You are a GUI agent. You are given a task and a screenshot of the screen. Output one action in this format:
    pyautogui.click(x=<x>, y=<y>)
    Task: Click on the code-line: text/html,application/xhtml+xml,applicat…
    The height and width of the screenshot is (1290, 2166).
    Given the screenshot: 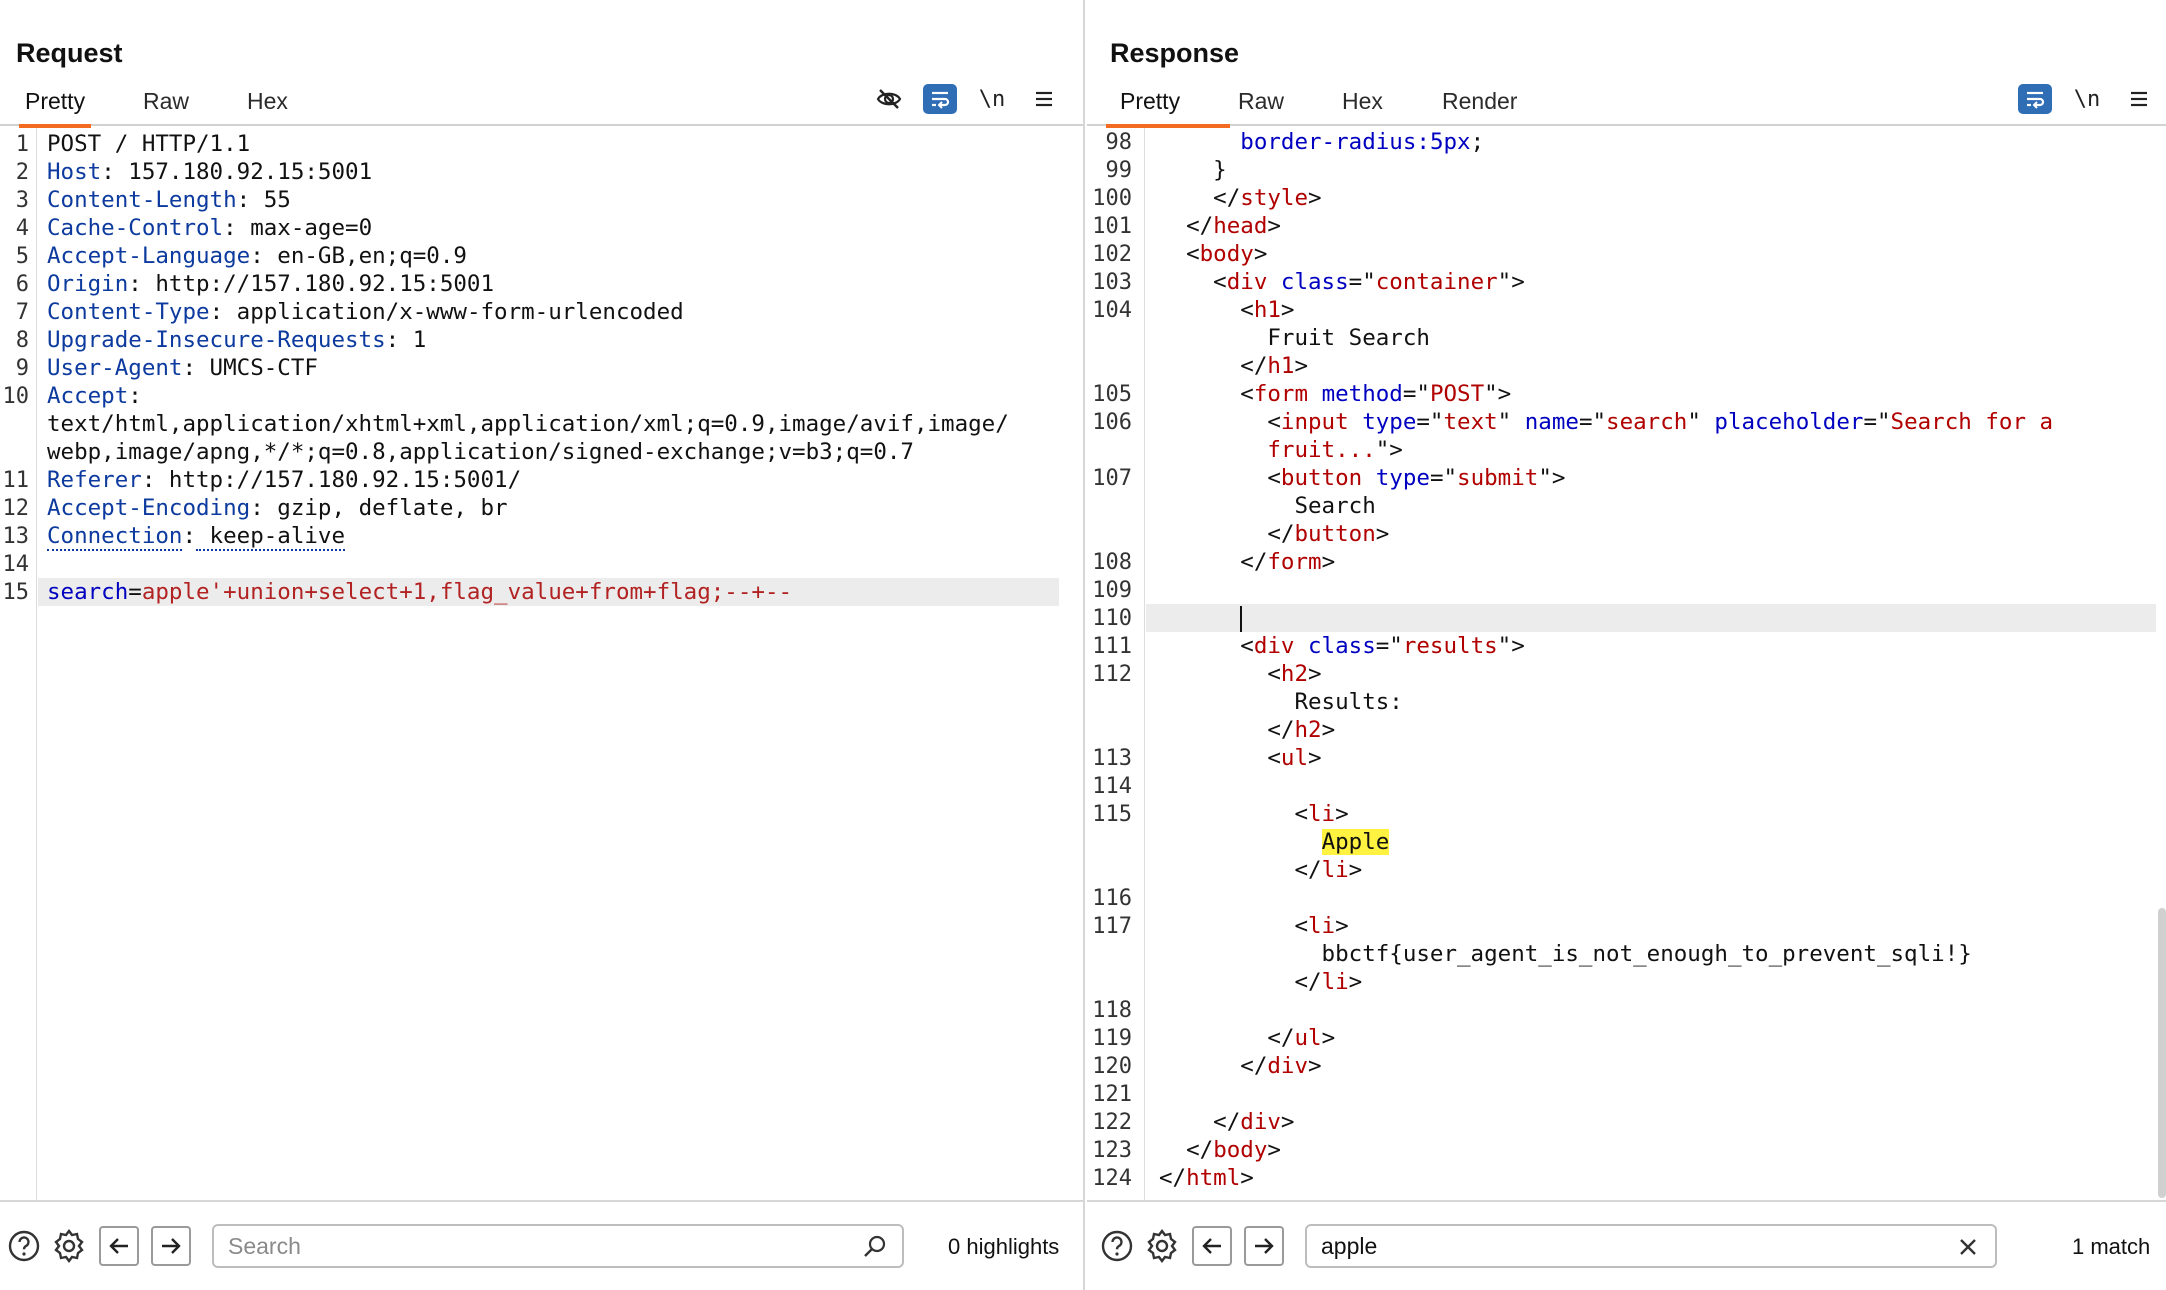 What is the action you would take?
    pyautogui.click(x=528, y=424)
    